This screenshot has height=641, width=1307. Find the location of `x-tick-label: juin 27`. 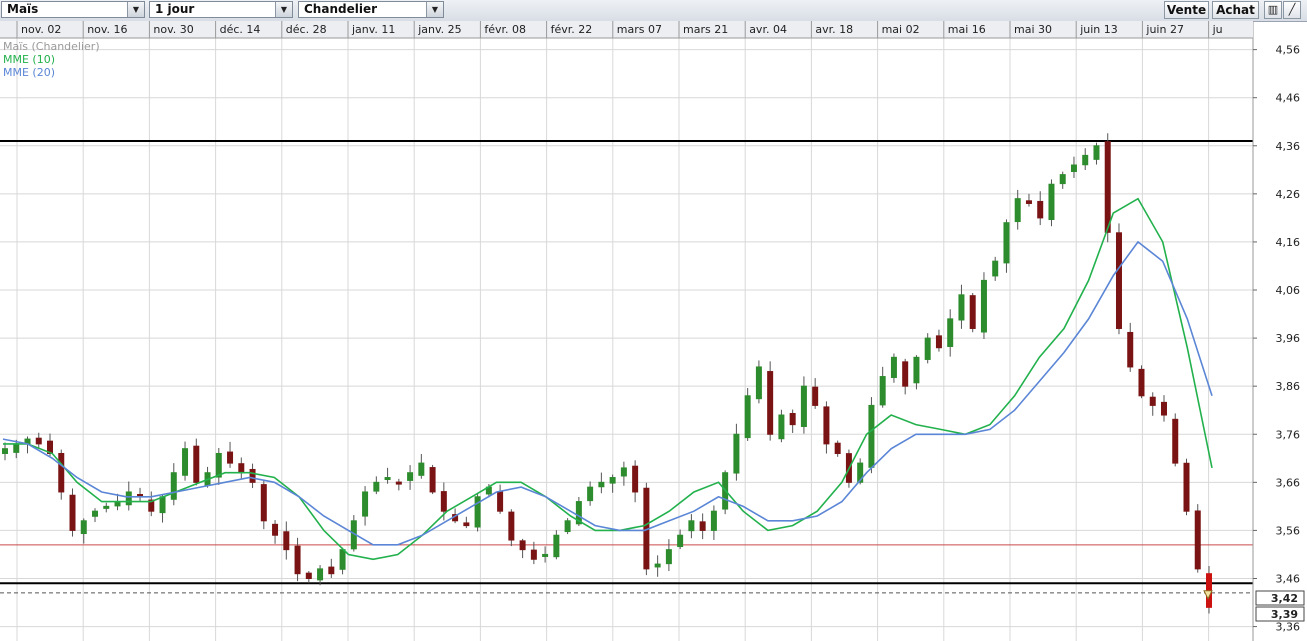

x-tick-label: juin 27 is located at coordinates (1164, 29).